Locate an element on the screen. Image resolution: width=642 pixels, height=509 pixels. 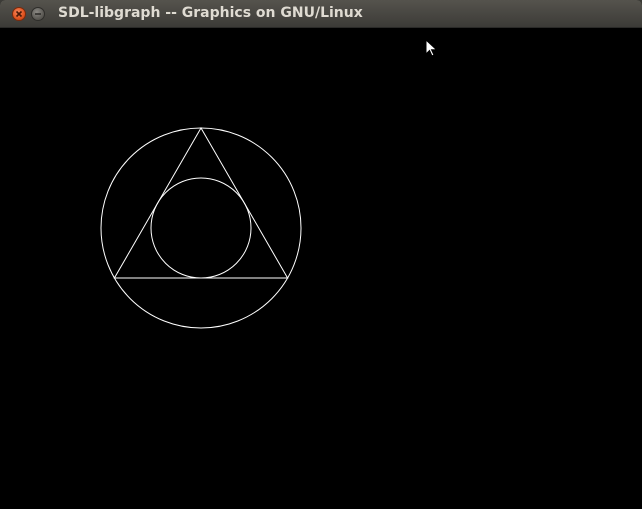
title-bar: SDL-libgraph -- Graphics on GNU/Linux is located at coordinates (321, 14).